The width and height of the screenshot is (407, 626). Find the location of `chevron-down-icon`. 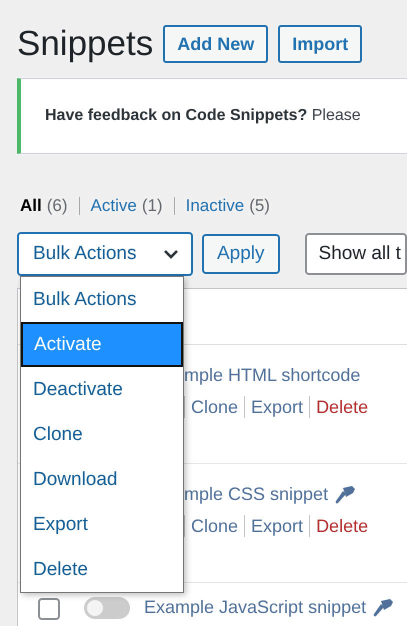

chevron-down-icon is located at coordinates (171, 254).